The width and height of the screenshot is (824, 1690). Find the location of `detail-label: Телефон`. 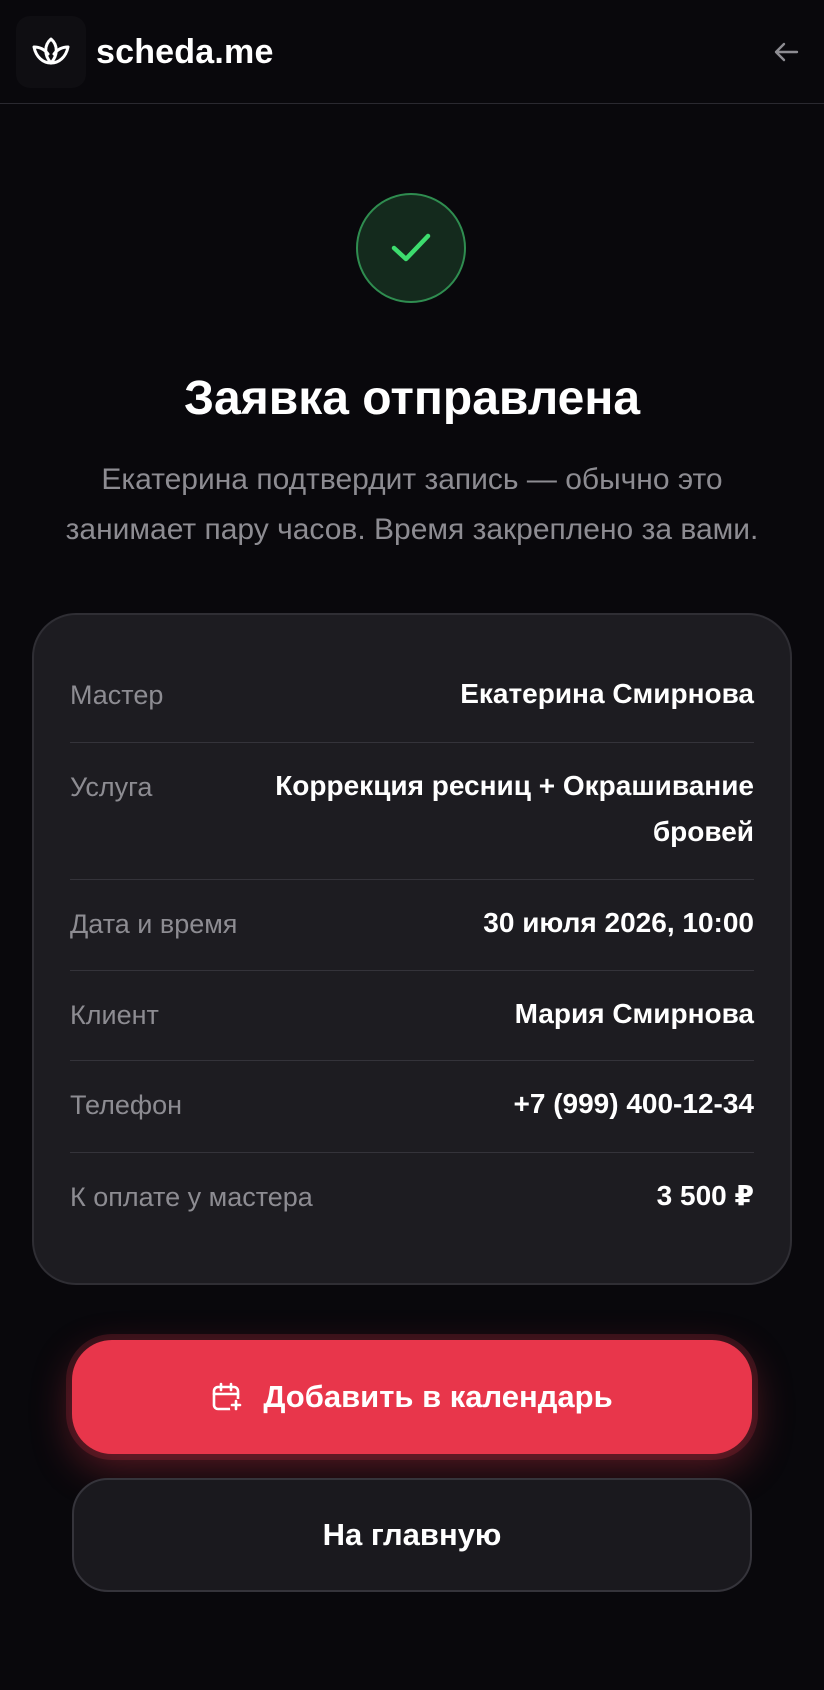

detail-label: Телефон is located at coordinates (126, 1105).